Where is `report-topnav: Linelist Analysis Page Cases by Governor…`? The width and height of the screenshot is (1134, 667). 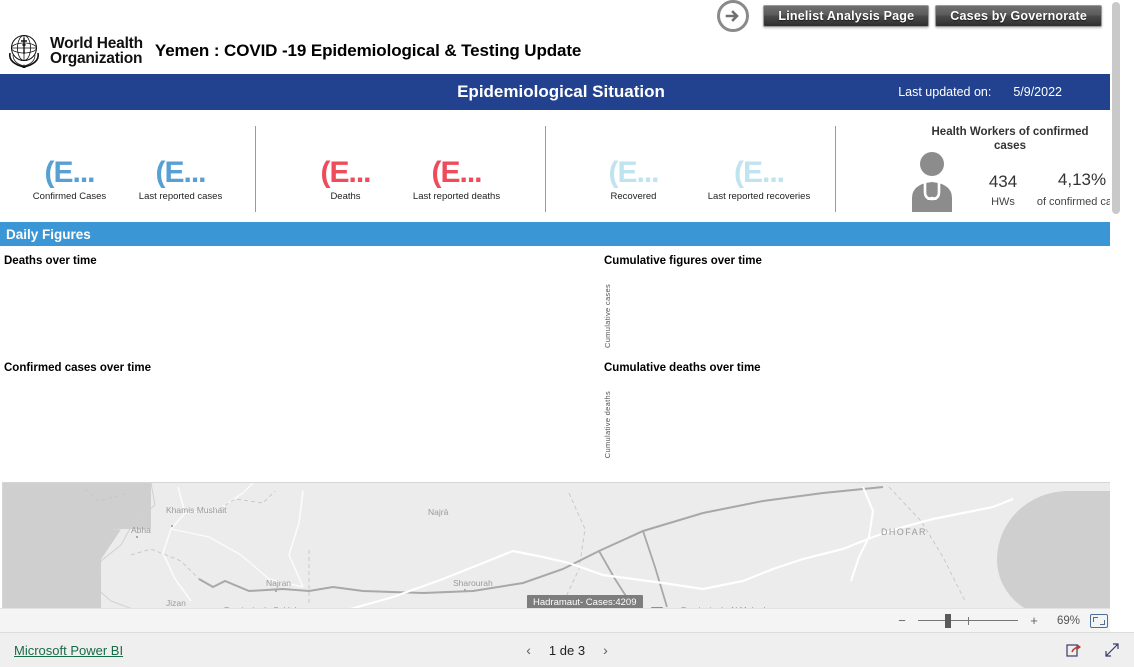
report-topnav: Linelist Analysis Page Cases by Governor… is located at coordinates (909, 16).